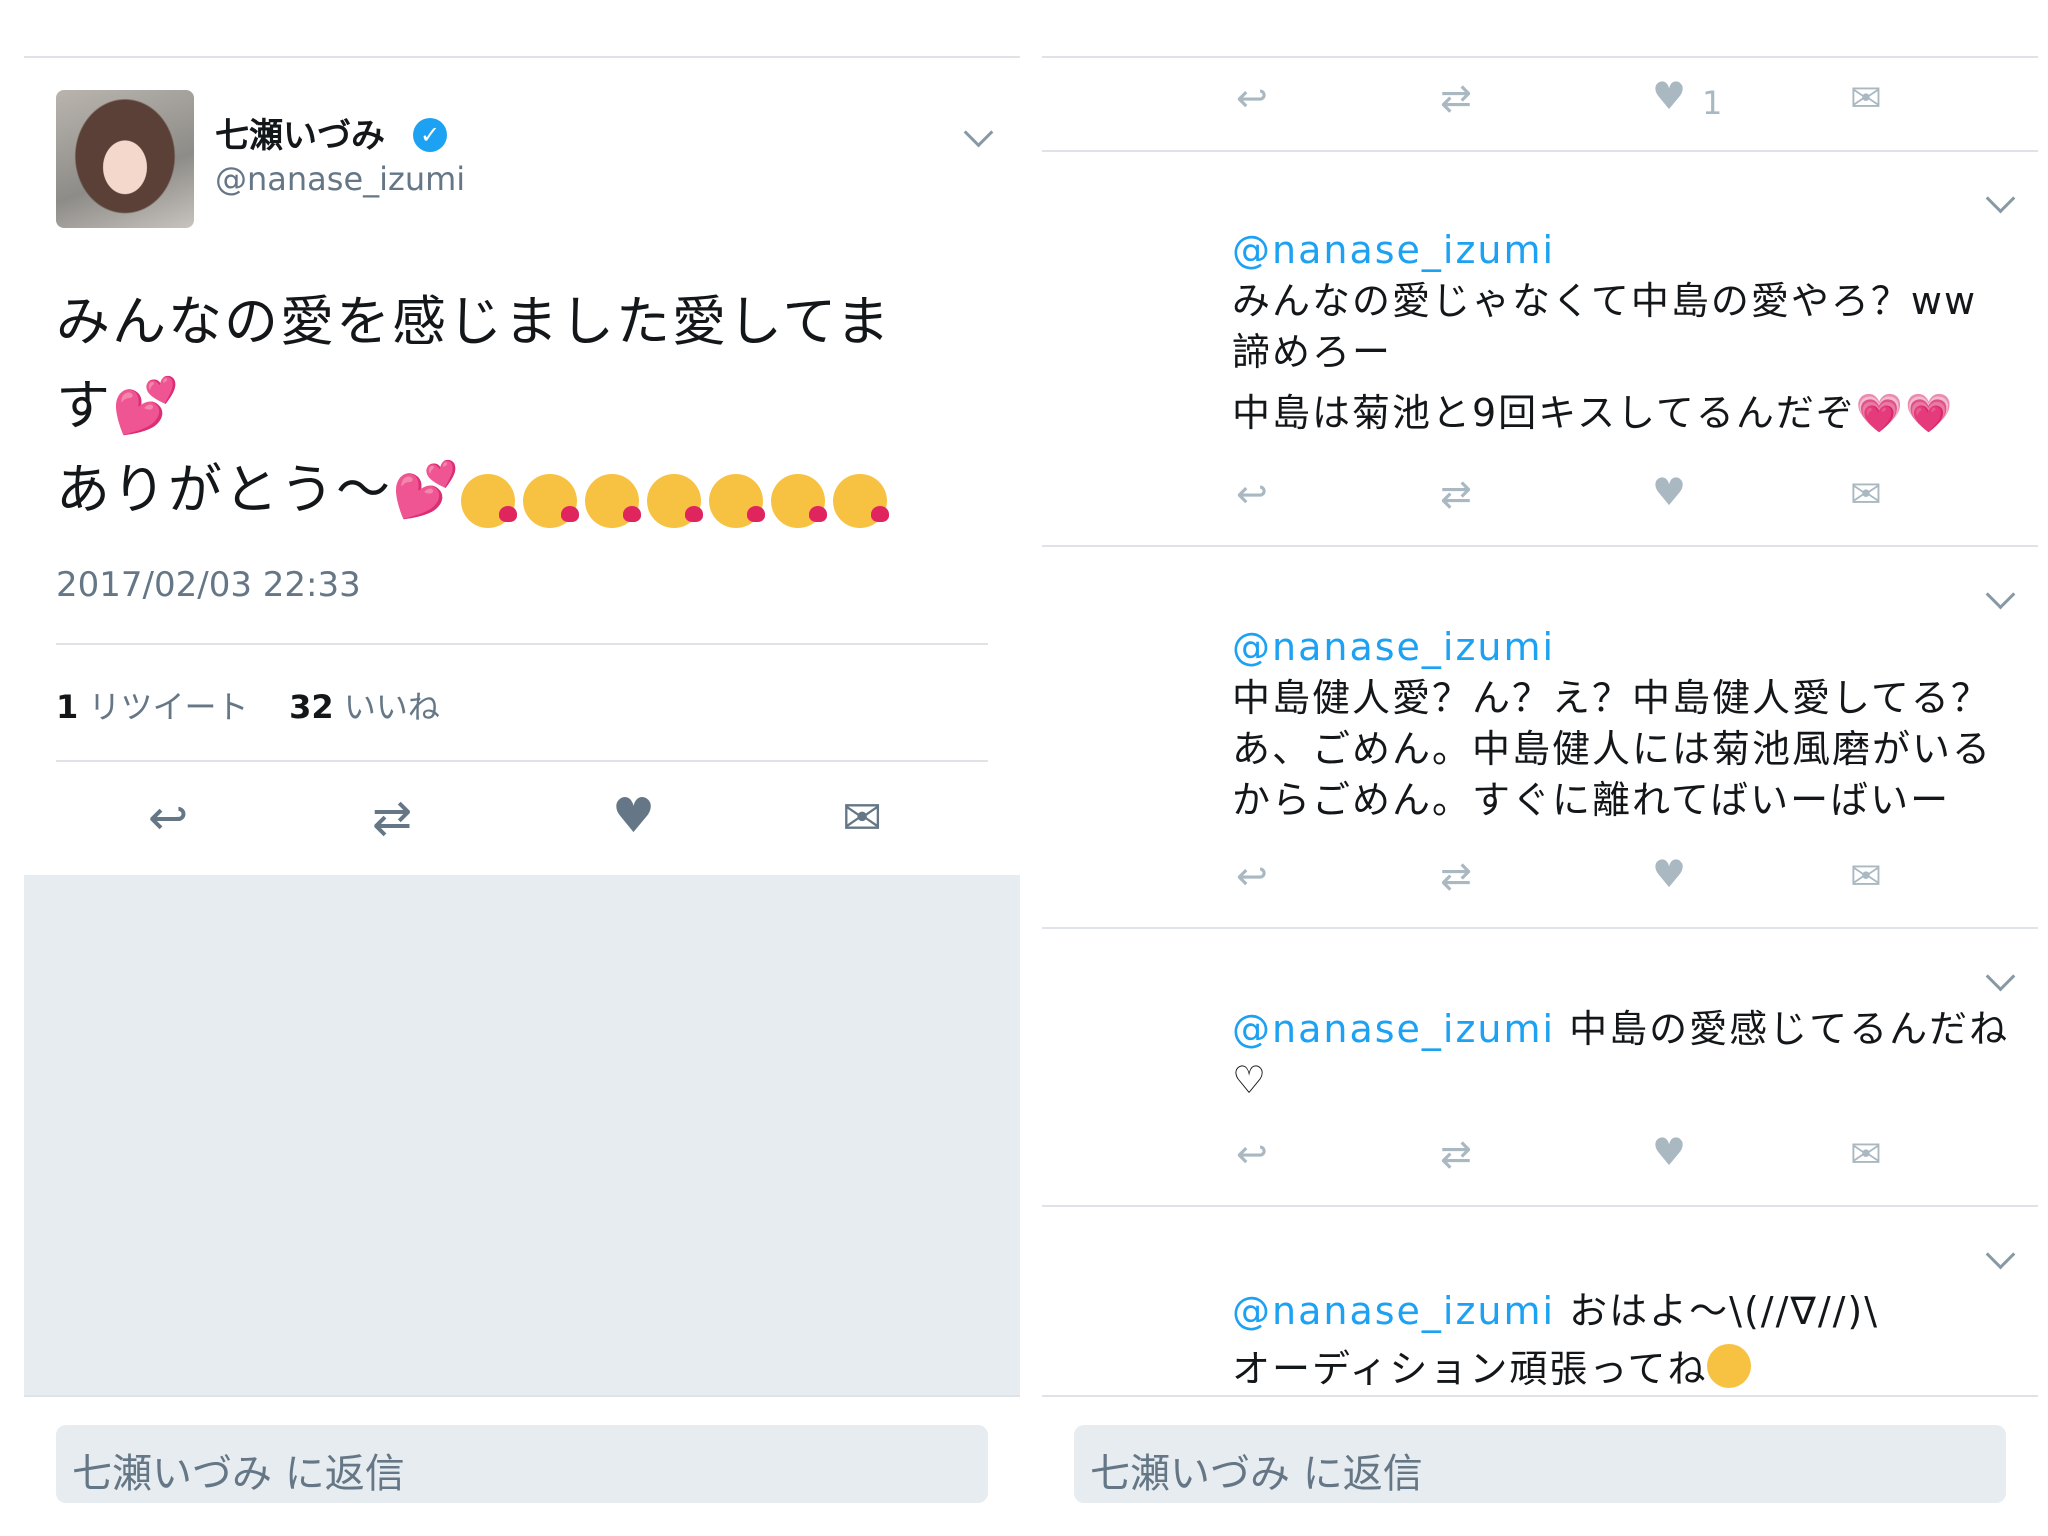  What do you see at coordinates (300, 132) in the screenshot?
I see `author-name: 七瀬いづみ` at bounding box center [300, 132].